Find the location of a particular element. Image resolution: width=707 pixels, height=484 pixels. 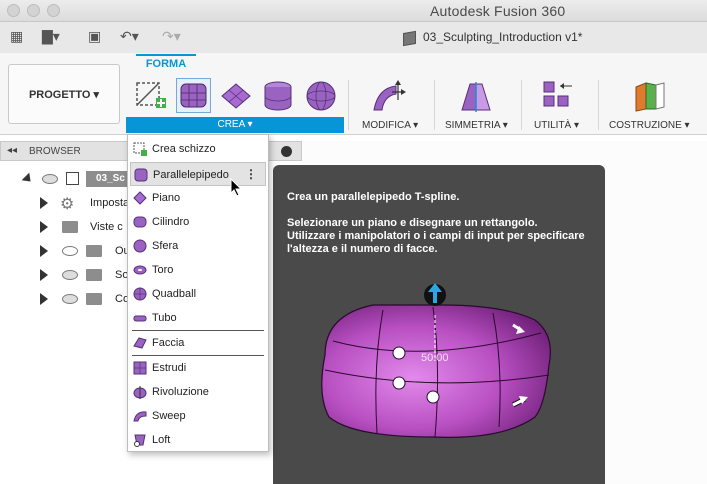

sphere-icon is located at coordinates (140, 246).